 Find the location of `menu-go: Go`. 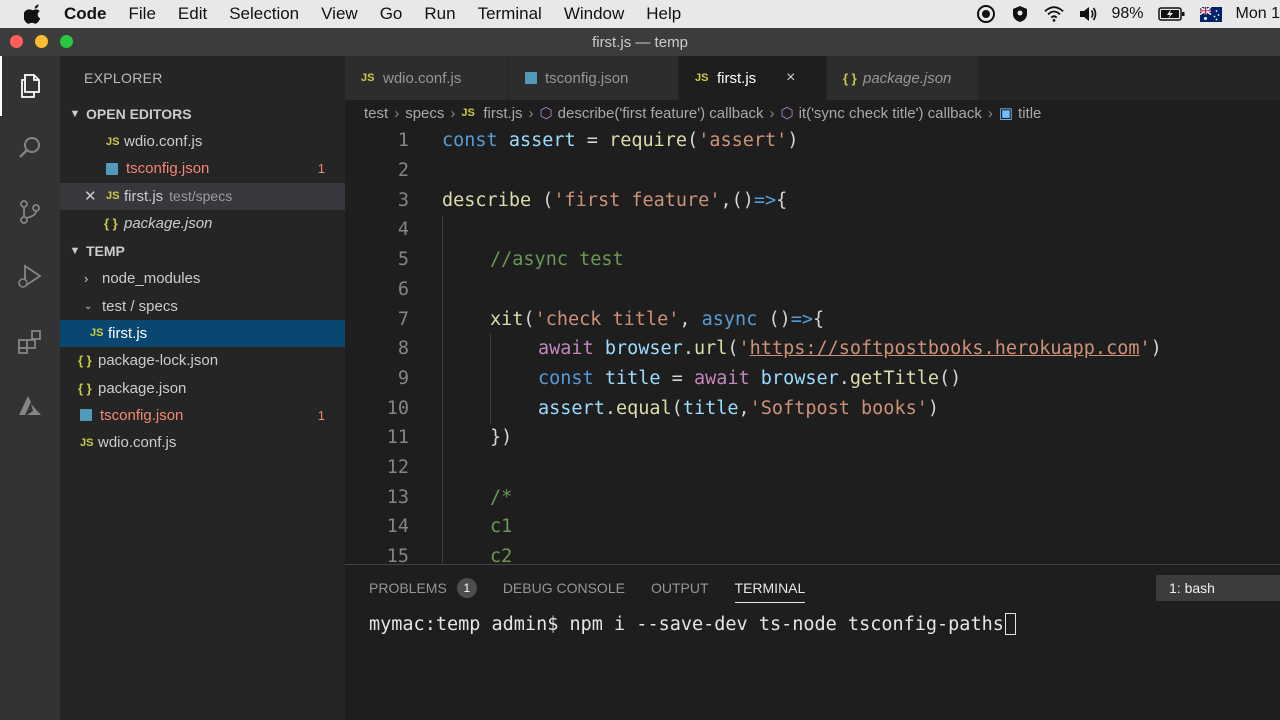

menu-go: Go is located at coordinates (391, 14).